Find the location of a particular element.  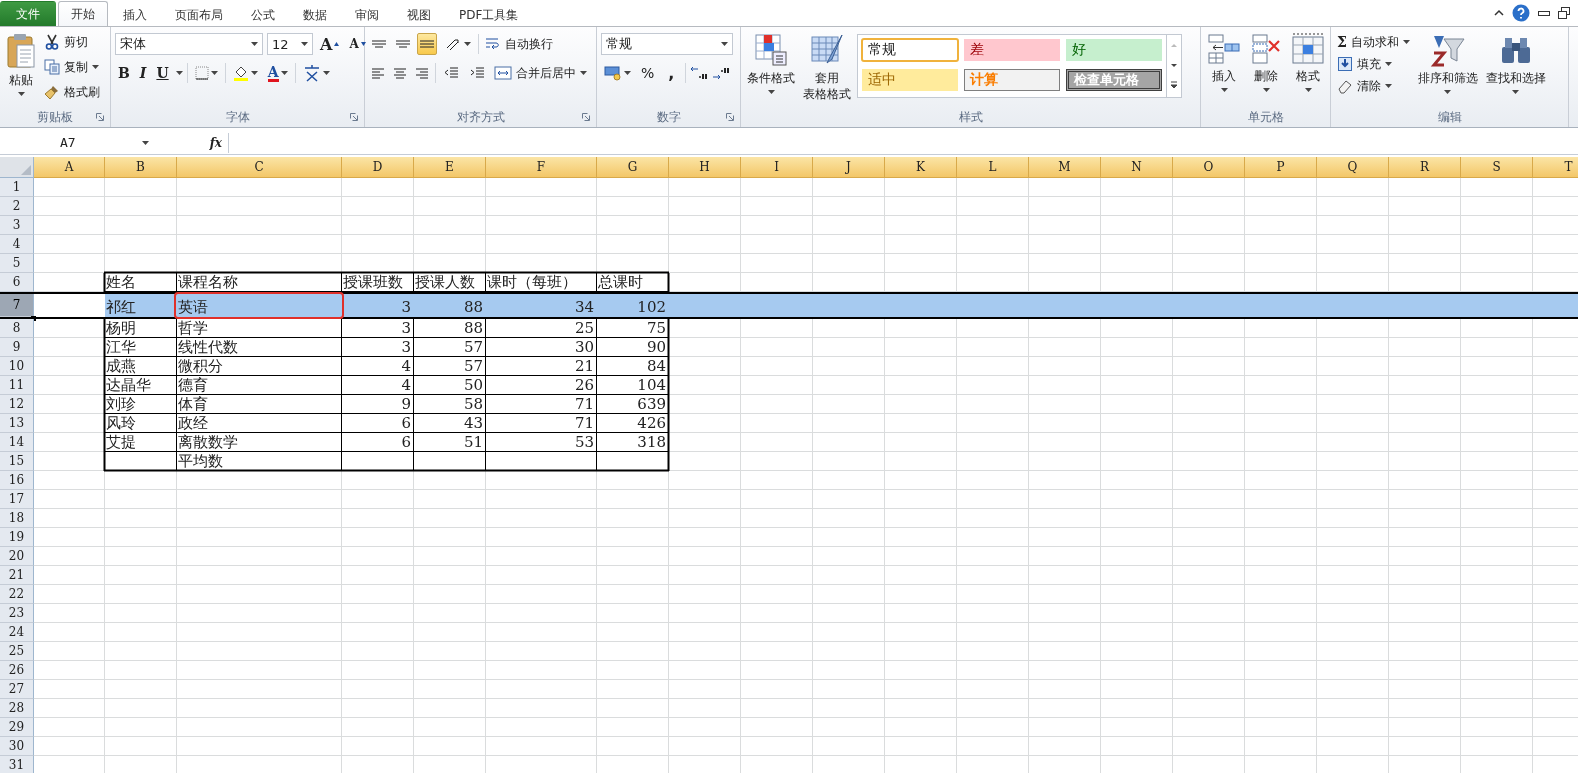

editing-command: 填充 is located at coordinates (1373, 64).